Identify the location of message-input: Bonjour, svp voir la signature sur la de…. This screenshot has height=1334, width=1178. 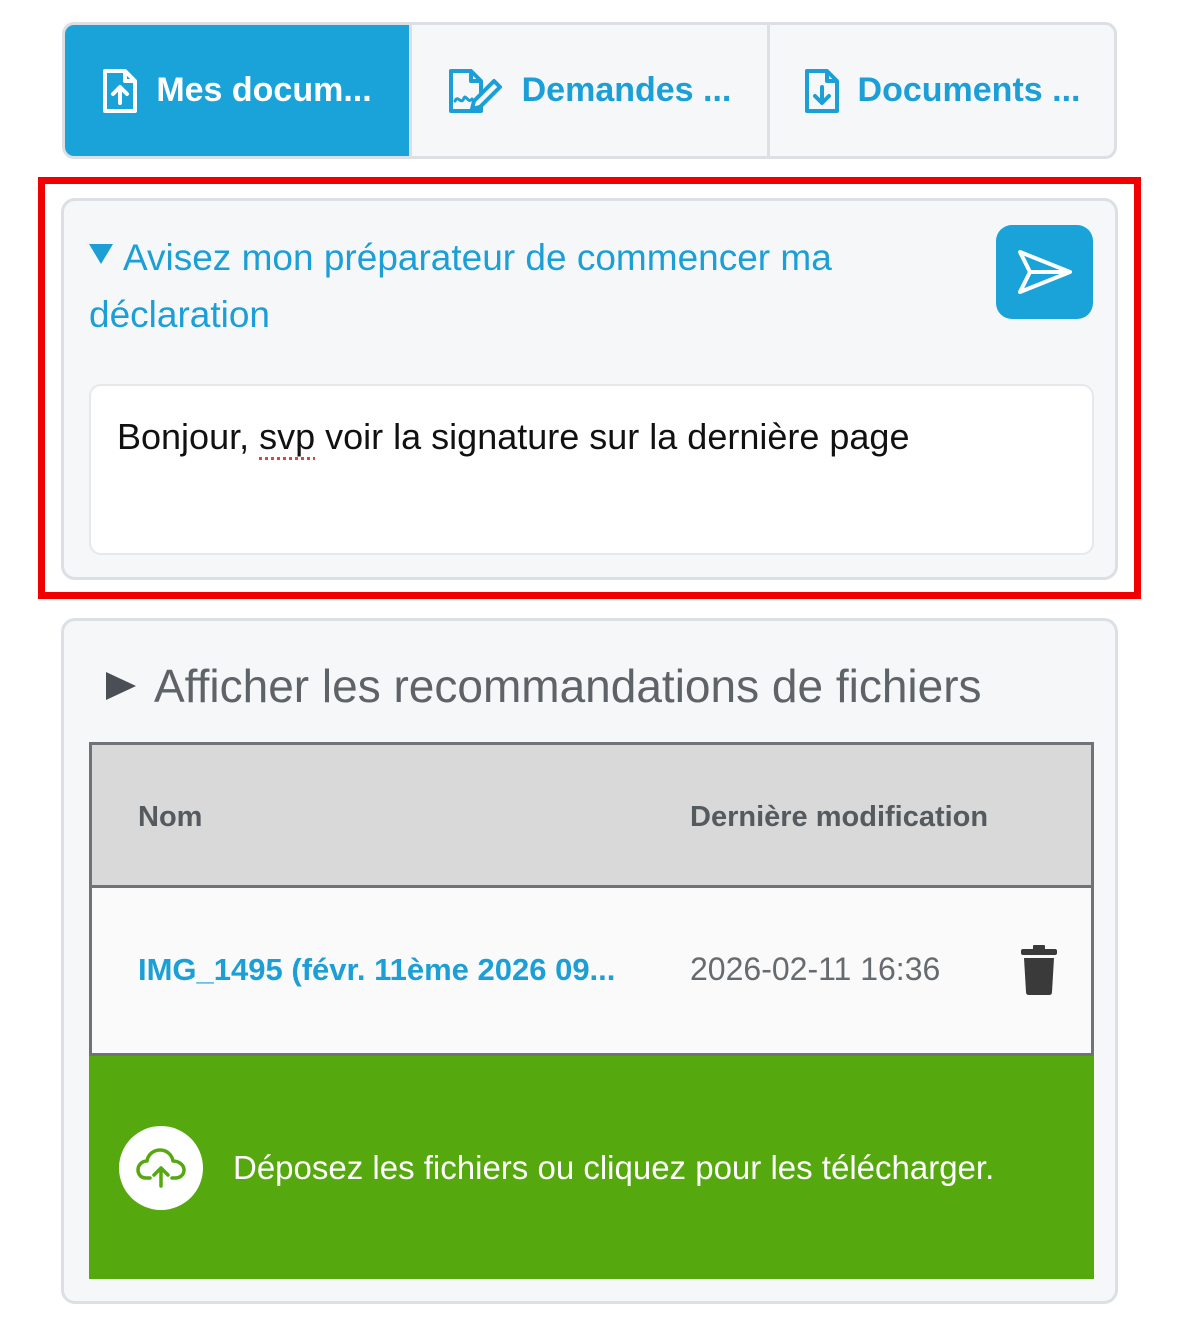
(591, 469).